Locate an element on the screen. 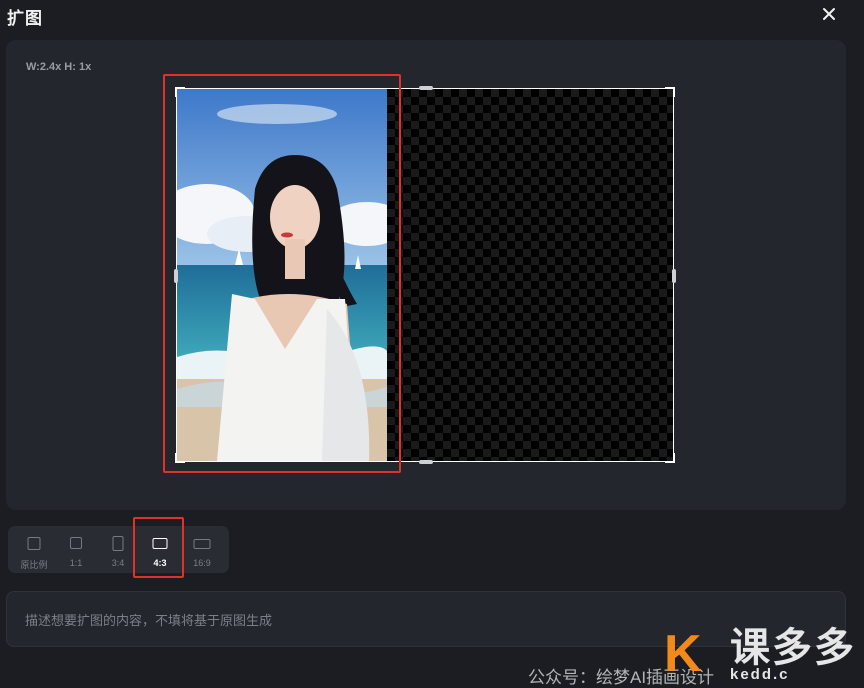 This screenshot has width=864, height=688. watermark-brand: 课多多 is located at coordinates (793, 648).